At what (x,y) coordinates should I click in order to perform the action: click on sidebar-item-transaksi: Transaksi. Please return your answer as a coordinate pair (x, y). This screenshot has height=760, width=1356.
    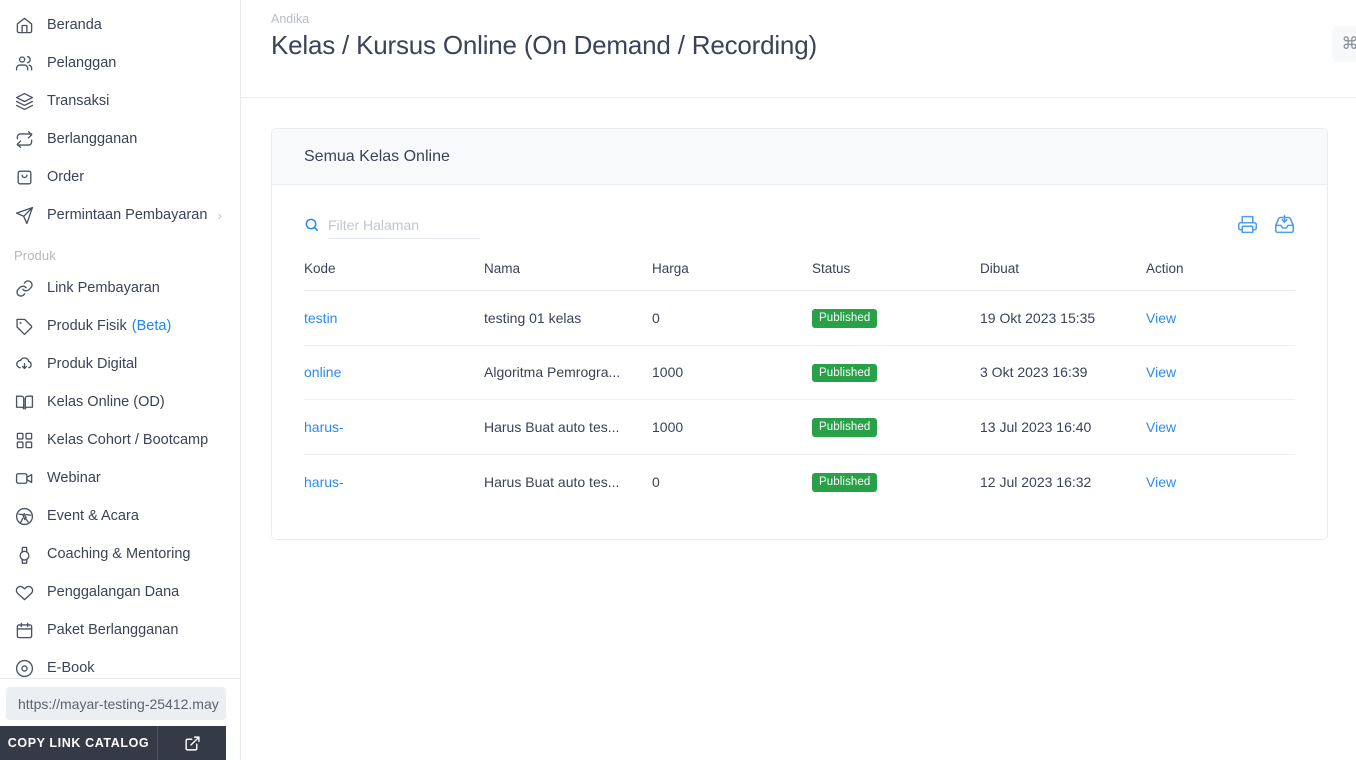
    Looking at the image, I should click on (120, 101).